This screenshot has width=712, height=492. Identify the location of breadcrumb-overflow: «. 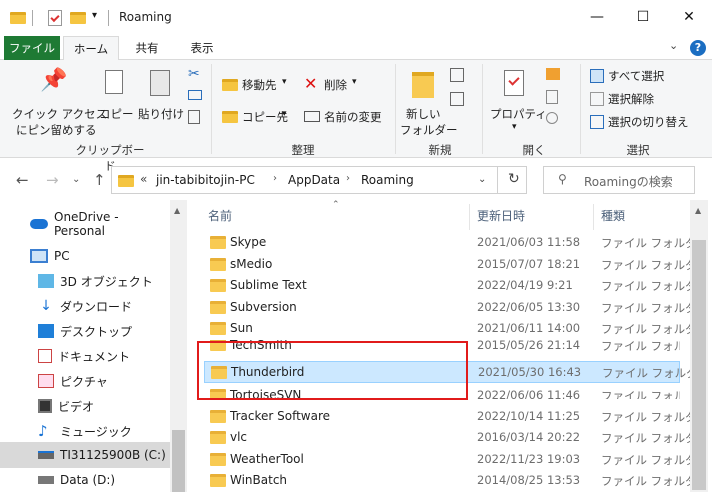
(143, 179).